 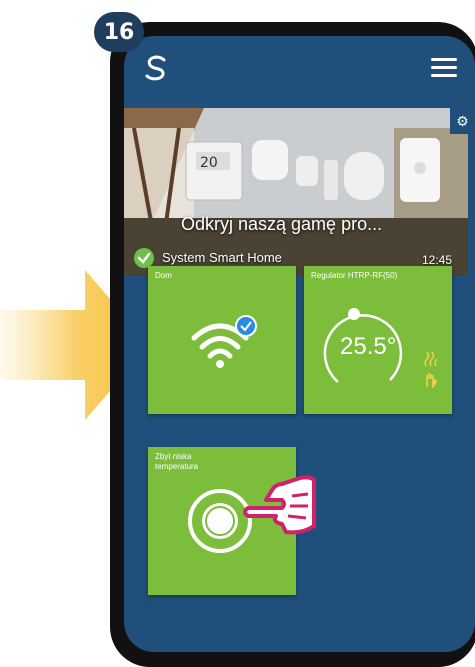 What do you see at coordinates (222, 257) in the screenshot?
I see `banner-subtitle: System Smart Home` at bounding box center [222, 257].